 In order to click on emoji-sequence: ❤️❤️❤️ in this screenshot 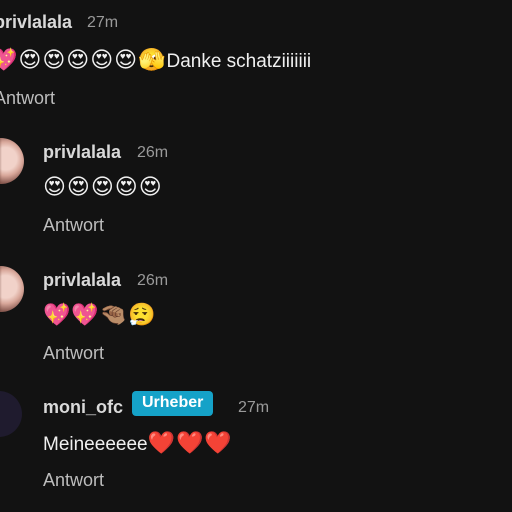, I will do `click(190, 442)`.